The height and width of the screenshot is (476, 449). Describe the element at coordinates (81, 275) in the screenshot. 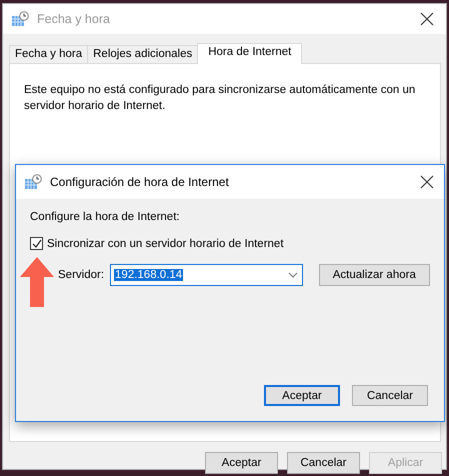

I see `server-label: Servidor:` at that location.